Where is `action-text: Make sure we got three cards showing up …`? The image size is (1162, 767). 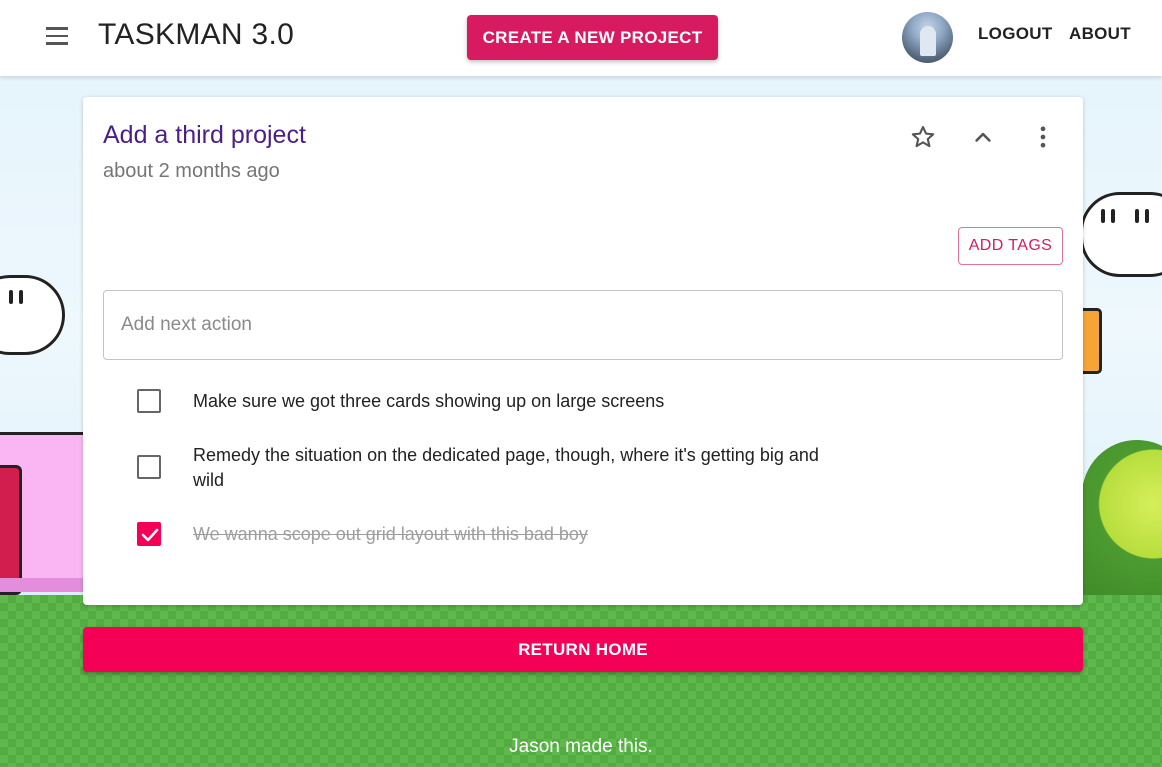 action-text: Make sure we got three cards showing up … is located at coordinates (429, 401).